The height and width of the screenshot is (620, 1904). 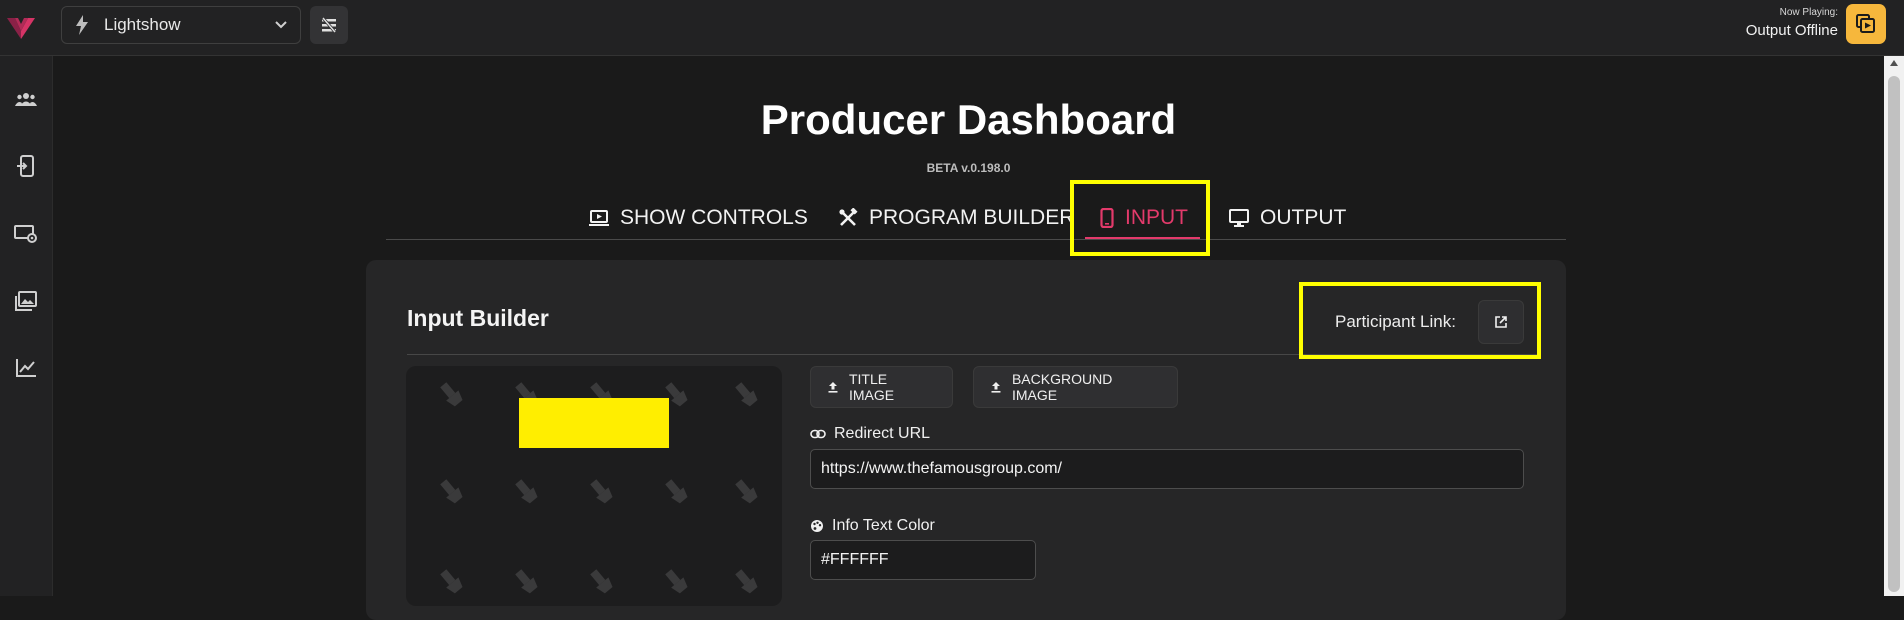 What do you see at coordinates (1791, 30) in the screenshot?
I see `now-playing-value: Output Offline` at bounding box center [1791, 30].